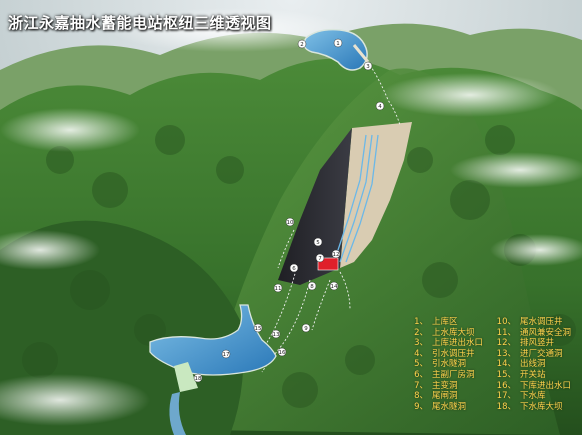  I want to click on legend-item: 5、 引水隧洞, so click(440, 364).